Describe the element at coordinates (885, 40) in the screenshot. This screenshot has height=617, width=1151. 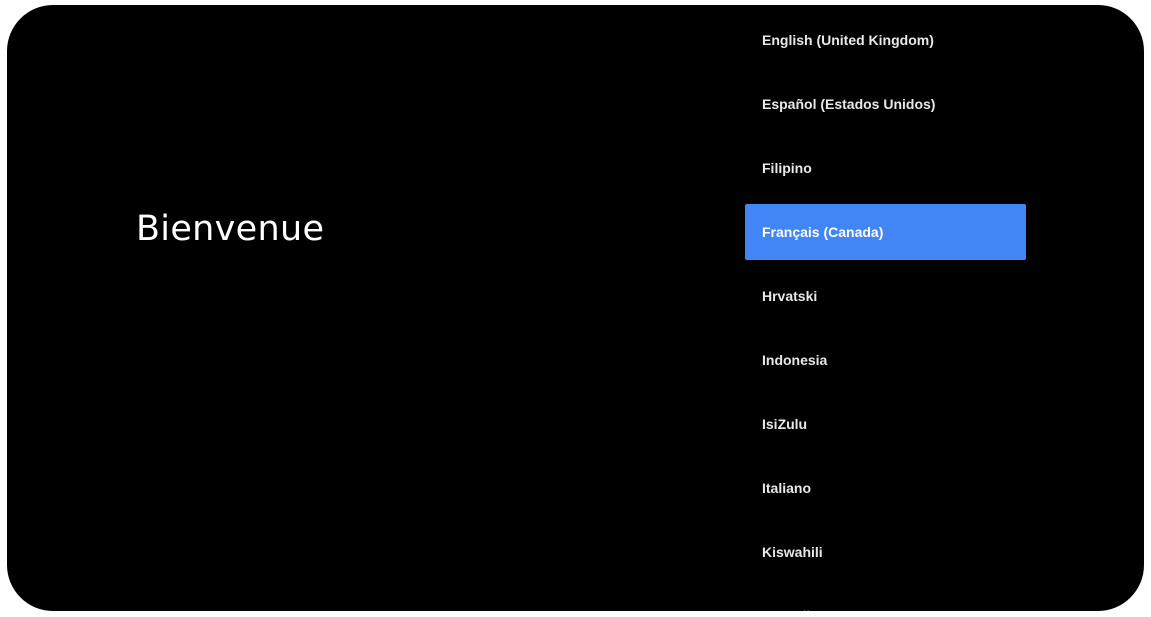
I see `language-item-english-uk: English (United Kingdom)` at that location.